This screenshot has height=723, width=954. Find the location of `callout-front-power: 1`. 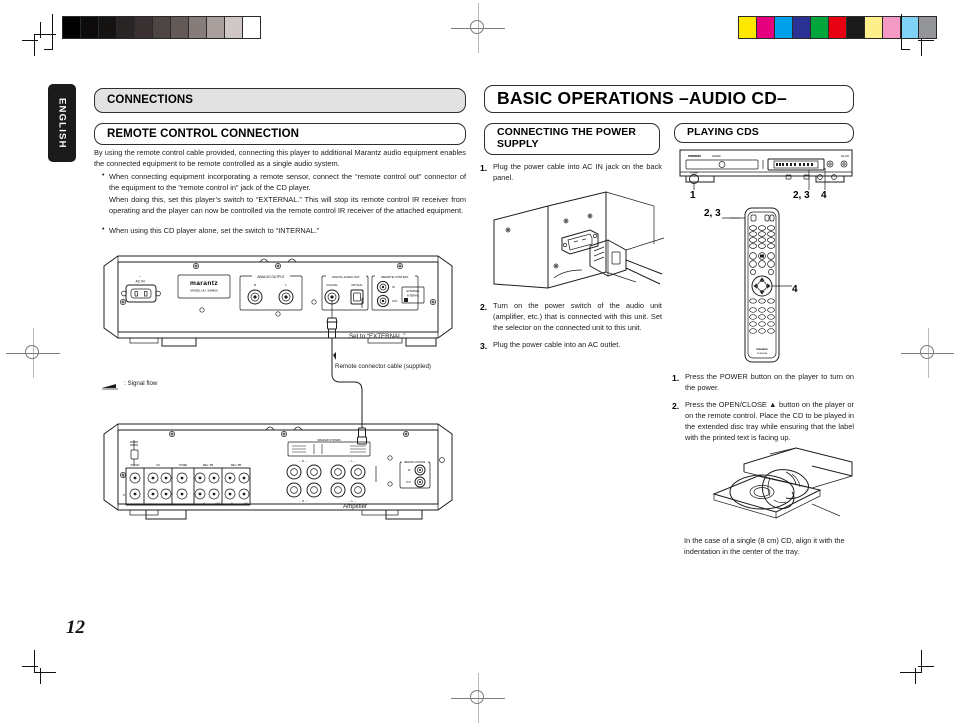

callout-front-power: 1 is located at coordinates (693, 195).